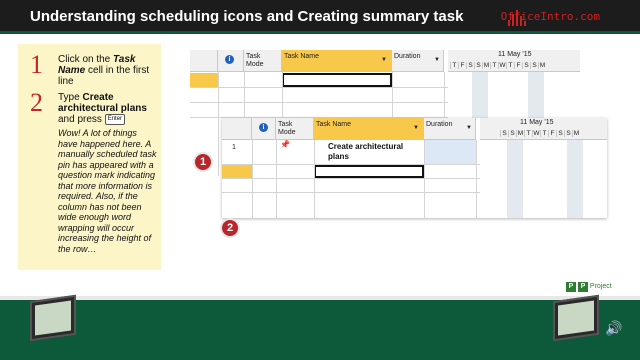  I want to click on step-number: 2, so click(36, 102).